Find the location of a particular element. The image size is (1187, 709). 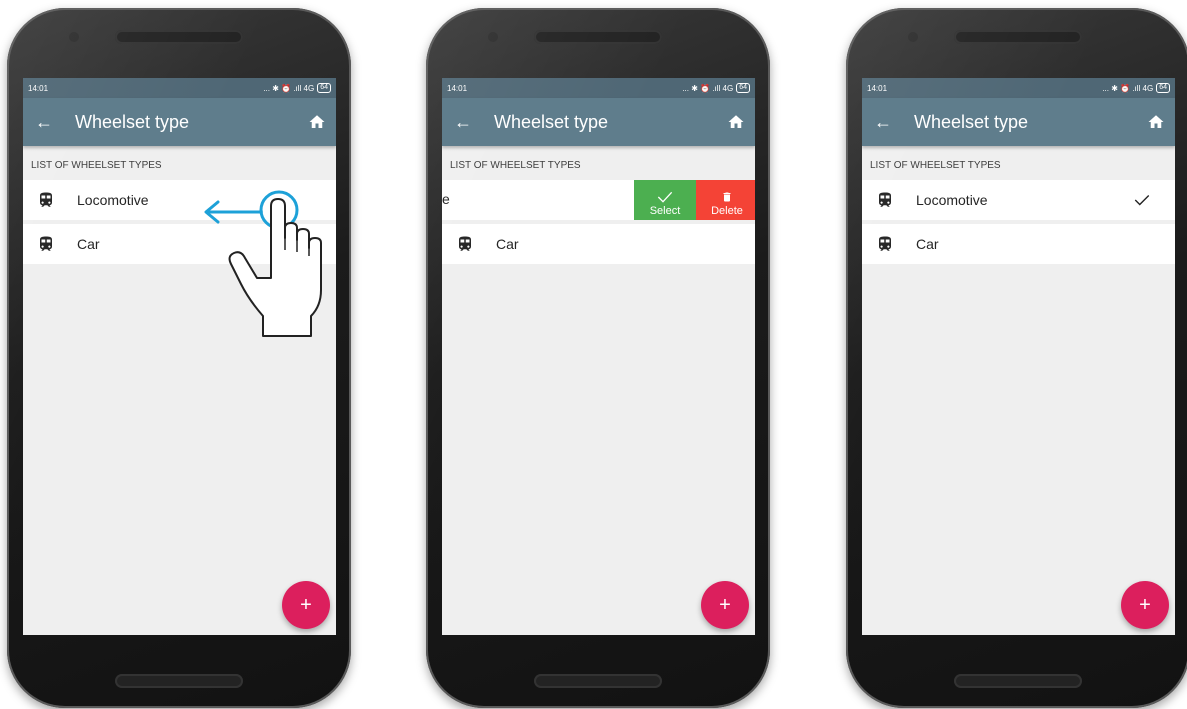

delete-button: Delete is located at coordinates (725, 200).